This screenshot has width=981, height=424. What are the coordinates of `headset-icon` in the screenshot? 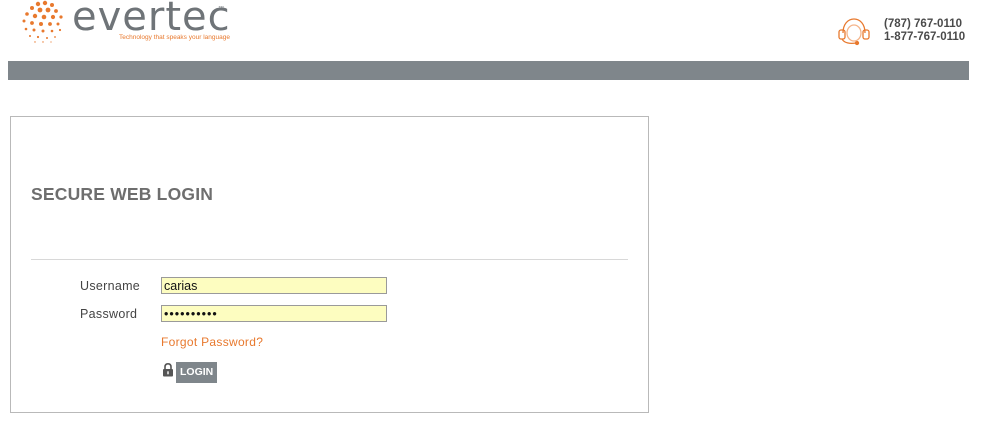 It's located at (854, 32).